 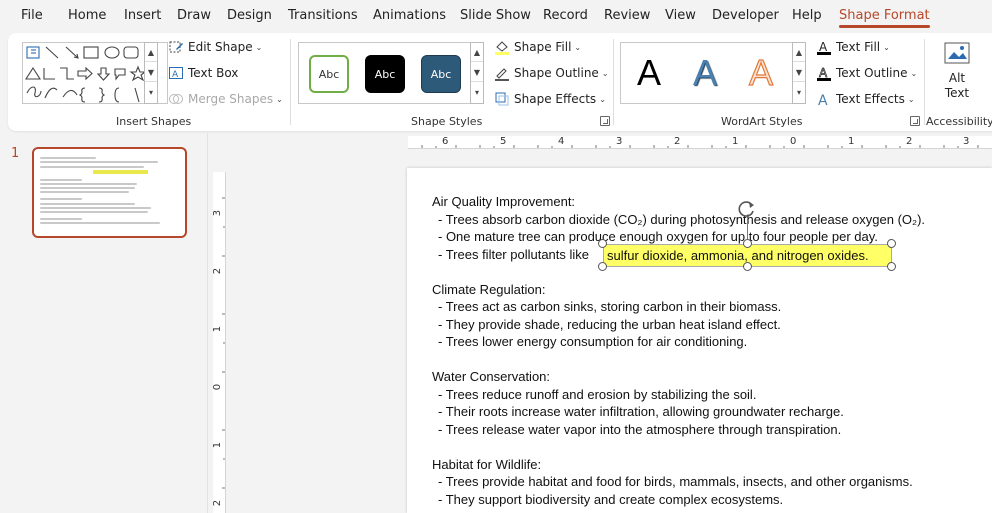 I want to click on text-effects-label: Text Effects, so click(x=870, y=99).